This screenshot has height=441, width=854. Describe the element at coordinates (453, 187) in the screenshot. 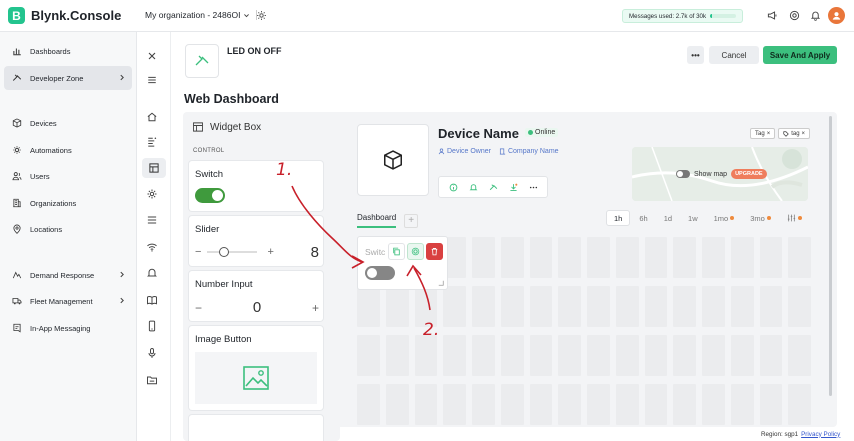

I see `info-icon` at that location.